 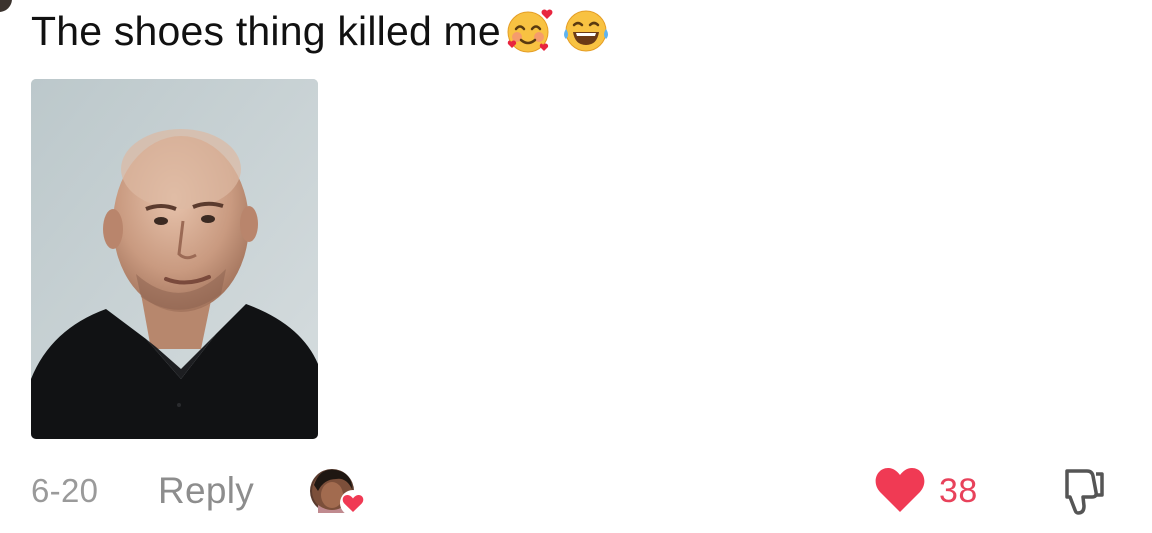 What do you see at coordinates (530, 31) in the screenshot?
I see `smiling-face-with-hearts-icon` at bounding box center [530, 31].